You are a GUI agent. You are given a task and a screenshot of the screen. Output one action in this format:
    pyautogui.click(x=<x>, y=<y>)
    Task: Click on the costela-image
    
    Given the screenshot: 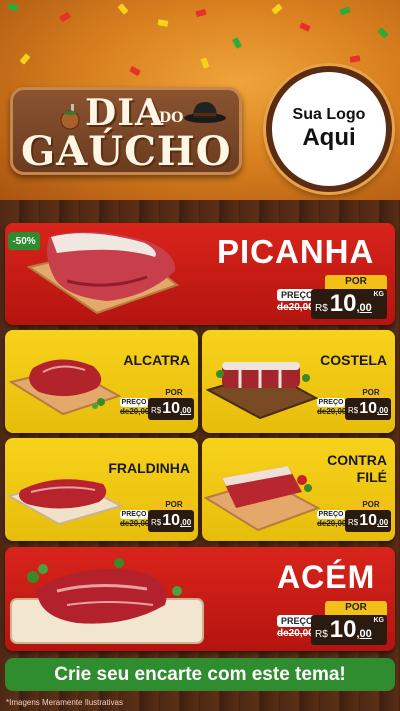 What is the action you would take?
    pyautogui.click(x=262, y=391)
    